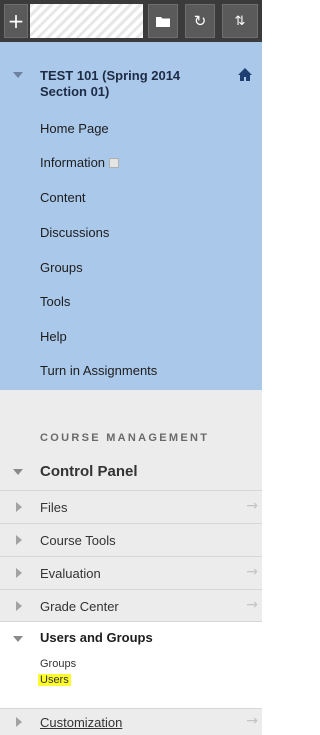 Image resolution: width=320 pixels, height=735 pixels. What do you see at coordinates (55, 301) in the screenshot?
I see `menu-item-tools: Tools` at bounding box center [55, 301].